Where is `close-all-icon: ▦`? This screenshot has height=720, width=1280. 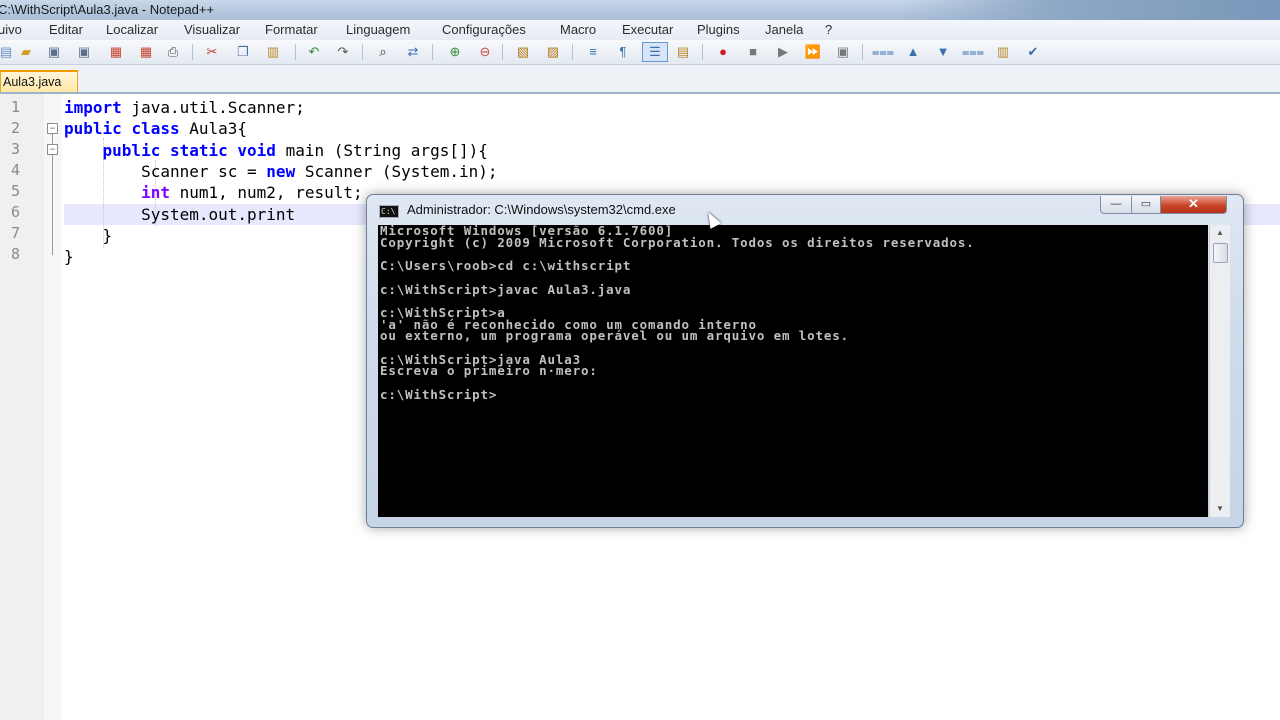 close-all-icon: ▦ is located at coordinates (146, 52).